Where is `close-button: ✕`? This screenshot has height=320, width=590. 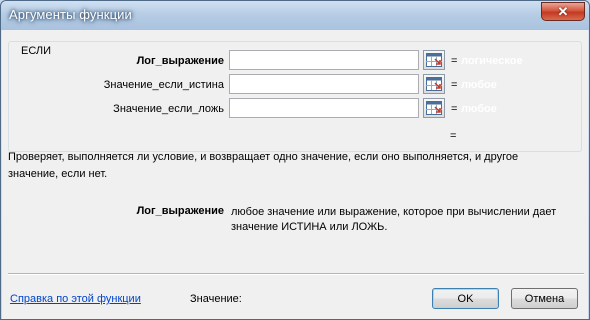
close-button: ✕ is located at coordinates (563, 11).